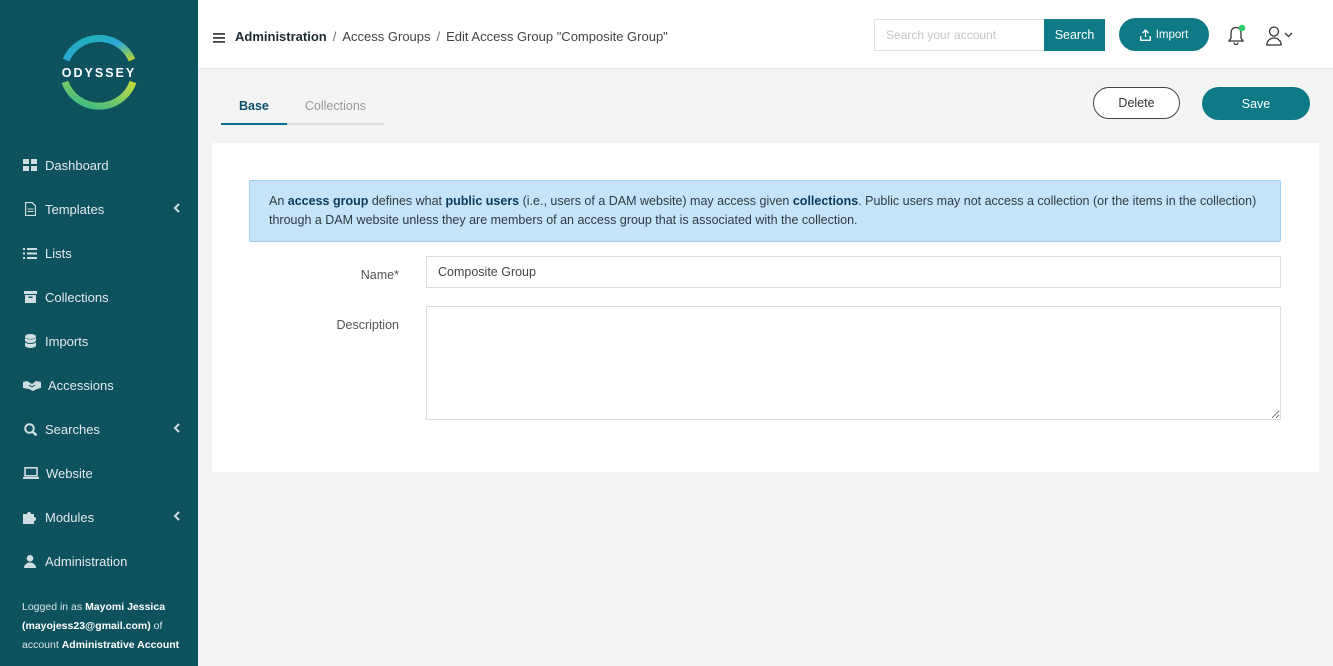 Image resolution: width=1333 pixels, height=666 pixels. What do you see at coordinates (70, 517) in the screenshot?
I see `sidebar-item-label: Modules` at bounding box center [70, 517].